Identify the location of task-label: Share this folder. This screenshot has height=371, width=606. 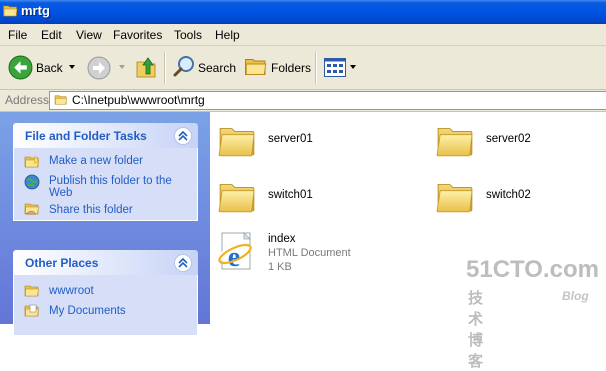
(91, 210).